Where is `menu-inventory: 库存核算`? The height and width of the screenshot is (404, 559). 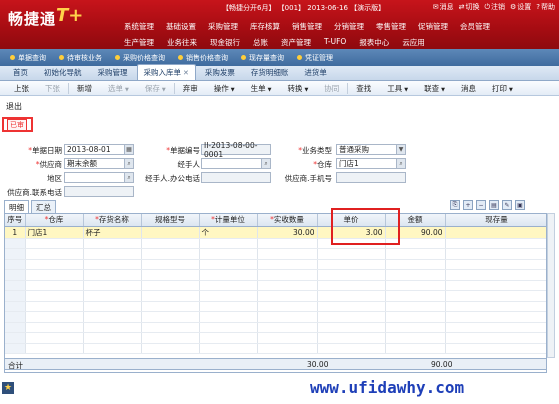
menu-inventory: 库存核算 is located at coordinates (265, 26).